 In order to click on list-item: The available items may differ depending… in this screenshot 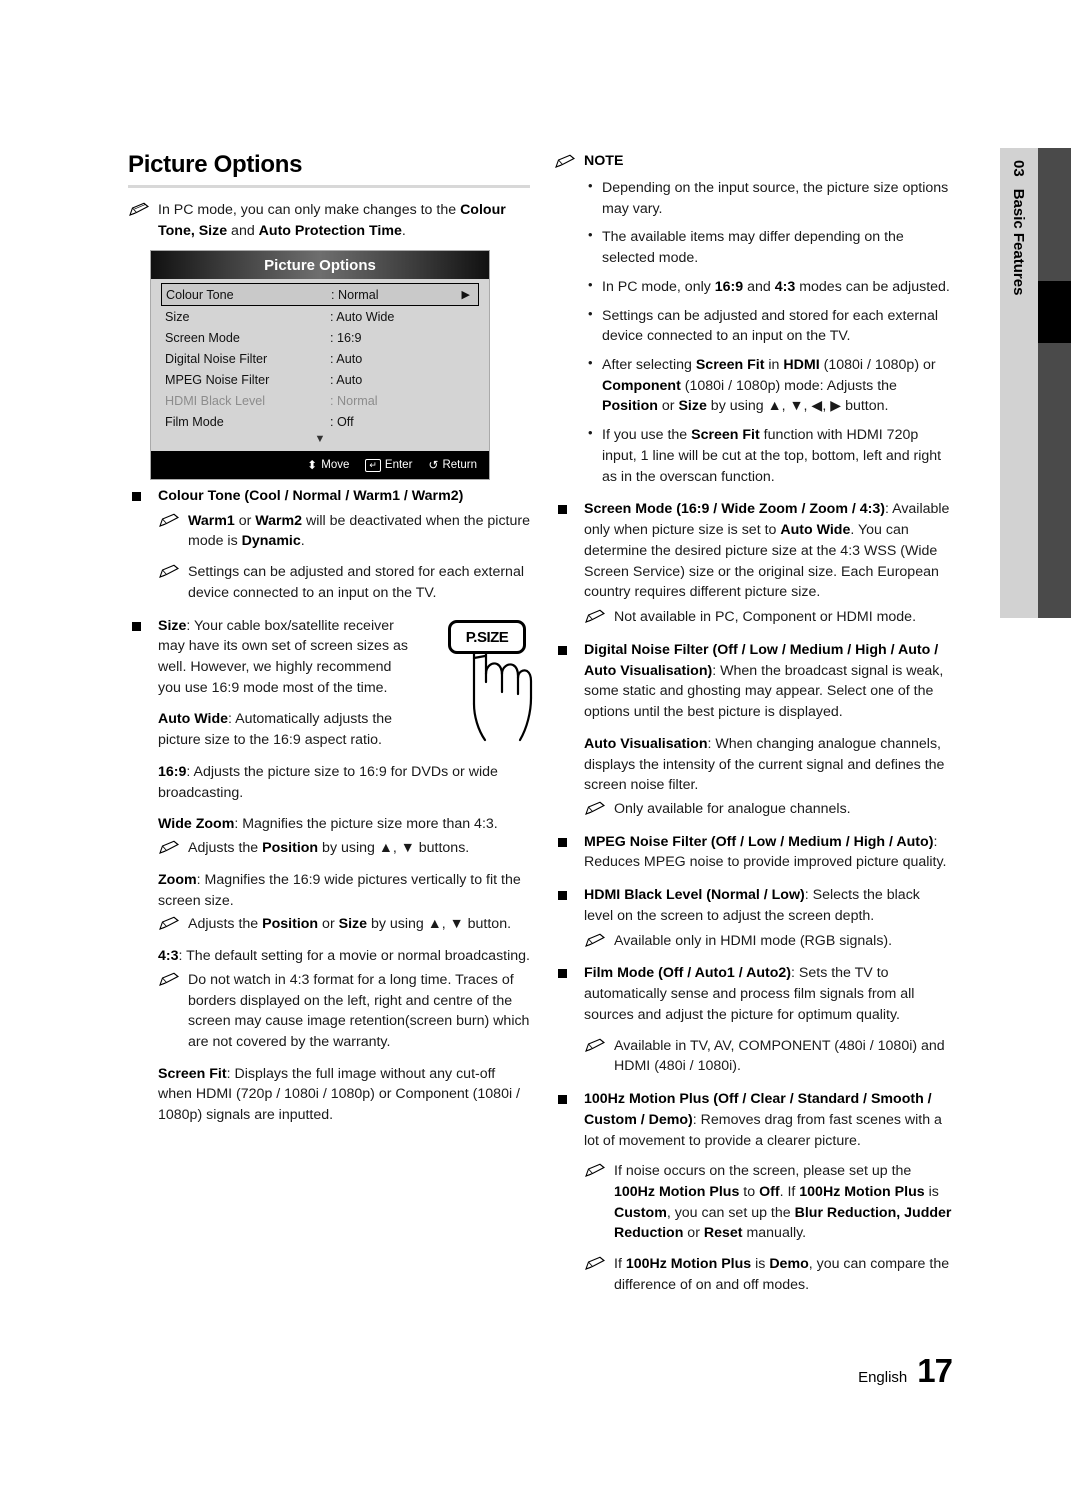, I will do `click(770, 247)`.